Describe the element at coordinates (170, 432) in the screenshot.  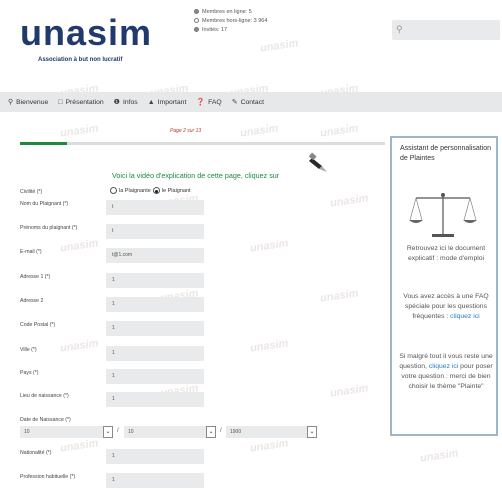
I see `birth-month-select: 10 ⌄` at that location.